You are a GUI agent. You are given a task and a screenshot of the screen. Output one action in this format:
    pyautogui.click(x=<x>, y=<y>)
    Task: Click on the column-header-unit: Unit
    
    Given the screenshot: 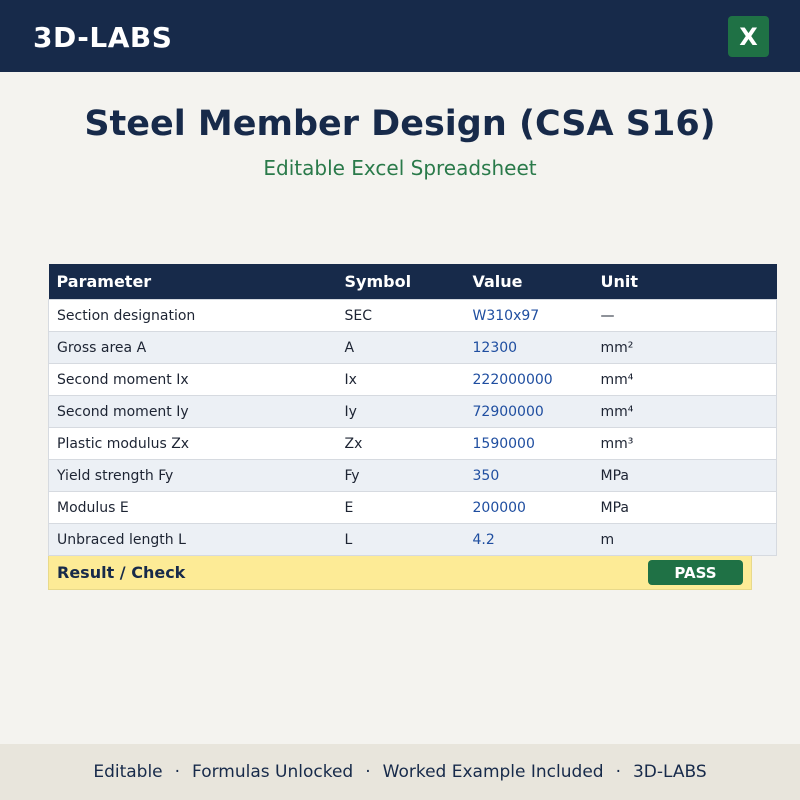 What is the action you would take?
    pyautogui.click(x=684, y=282)
    